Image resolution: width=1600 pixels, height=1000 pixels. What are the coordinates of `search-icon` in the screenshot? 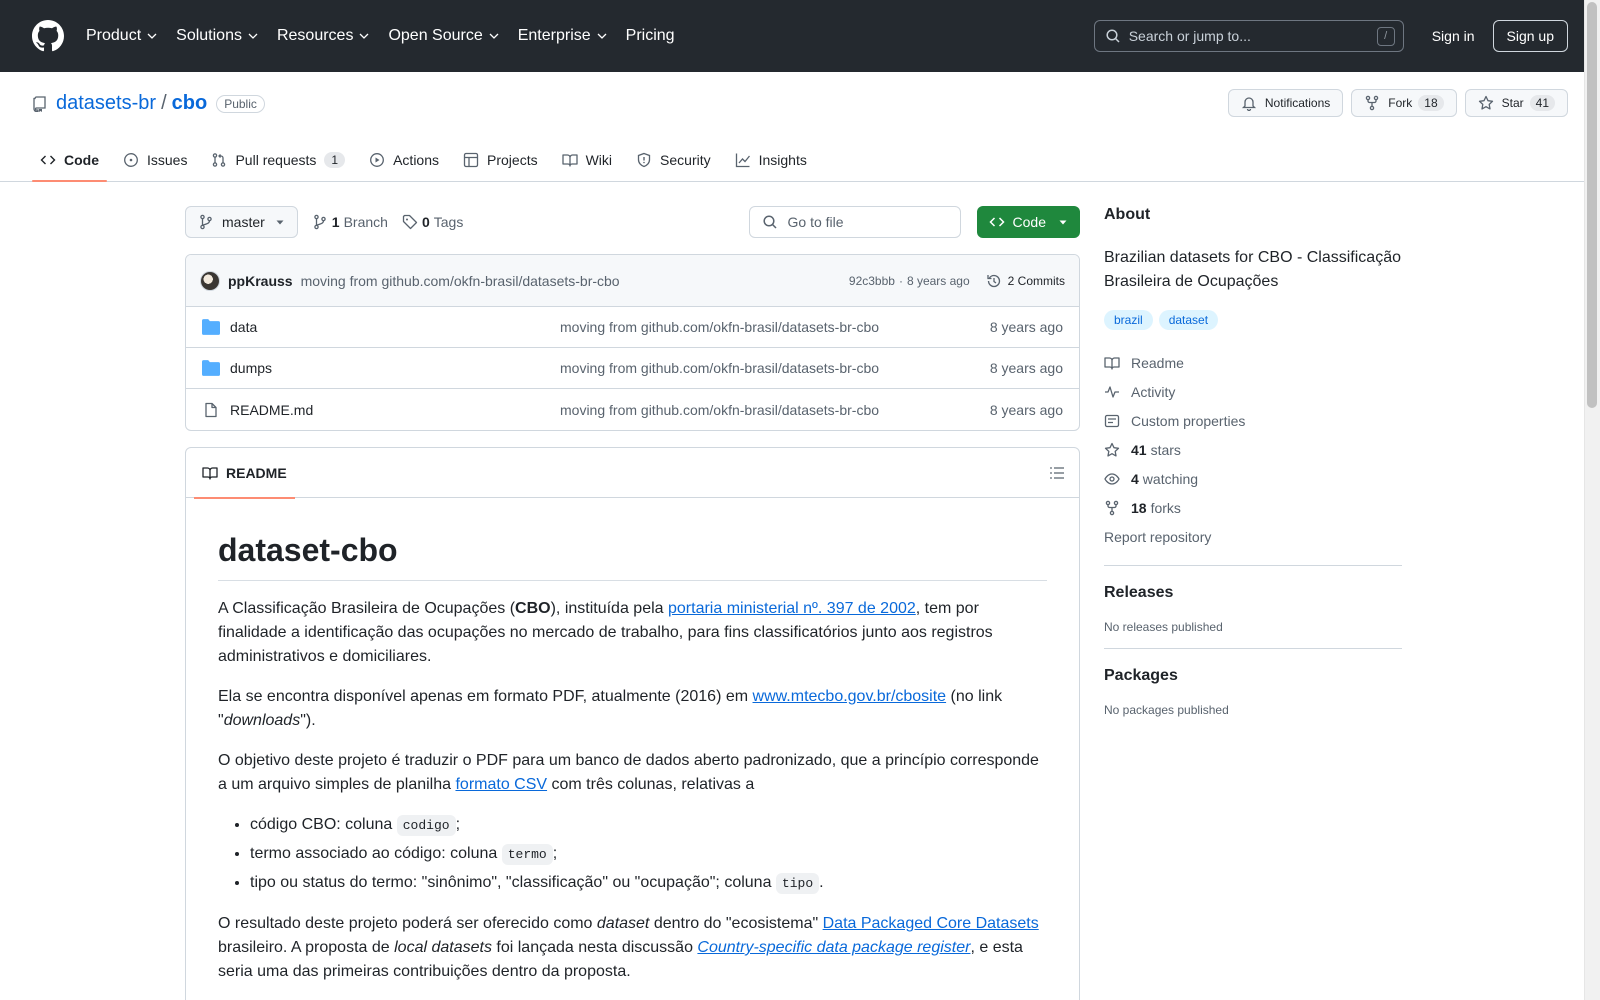 It's located at (1113, 36).